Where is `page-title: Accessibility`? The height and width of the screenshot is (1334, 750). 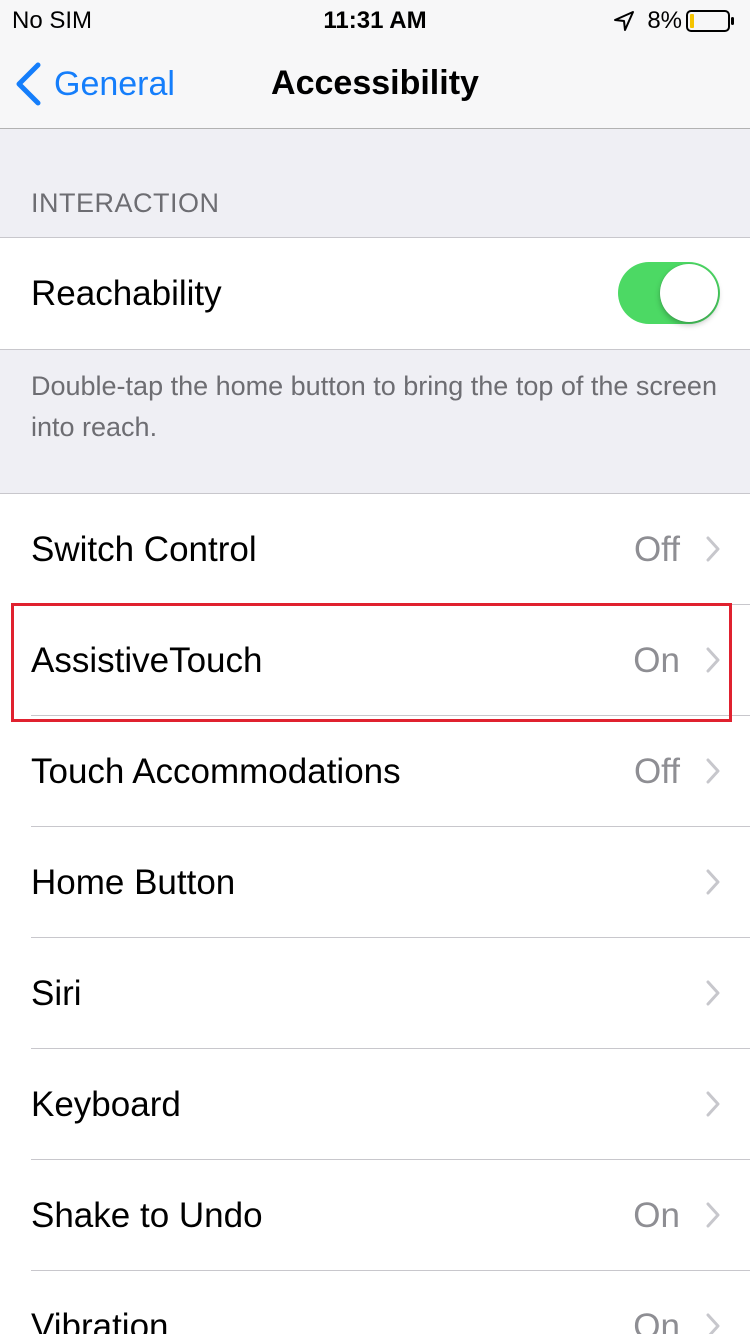
page-title: Accessibility is located at coordinates (375, 83).